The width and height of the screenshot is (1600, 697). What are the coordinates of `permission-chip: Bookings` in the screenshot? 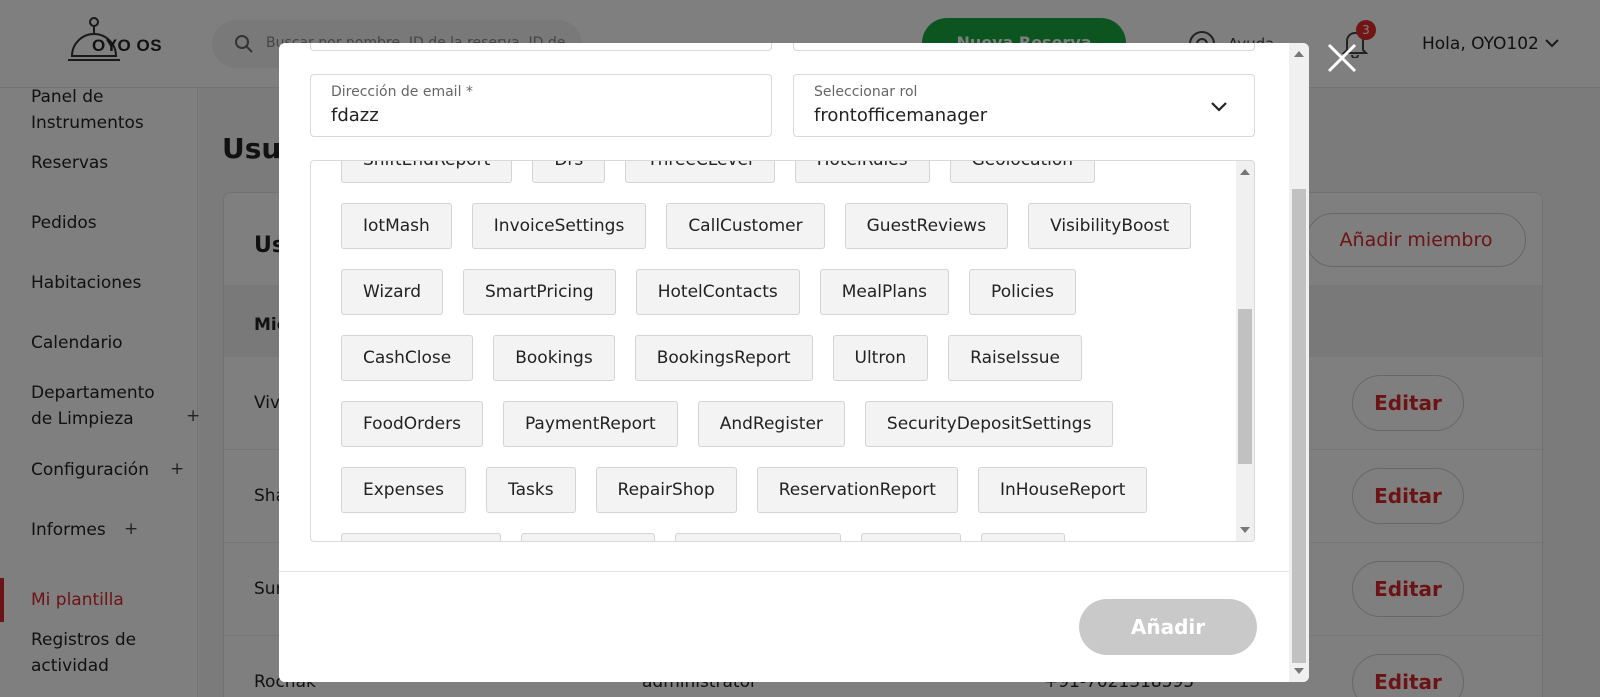 It's located at (554, 358).